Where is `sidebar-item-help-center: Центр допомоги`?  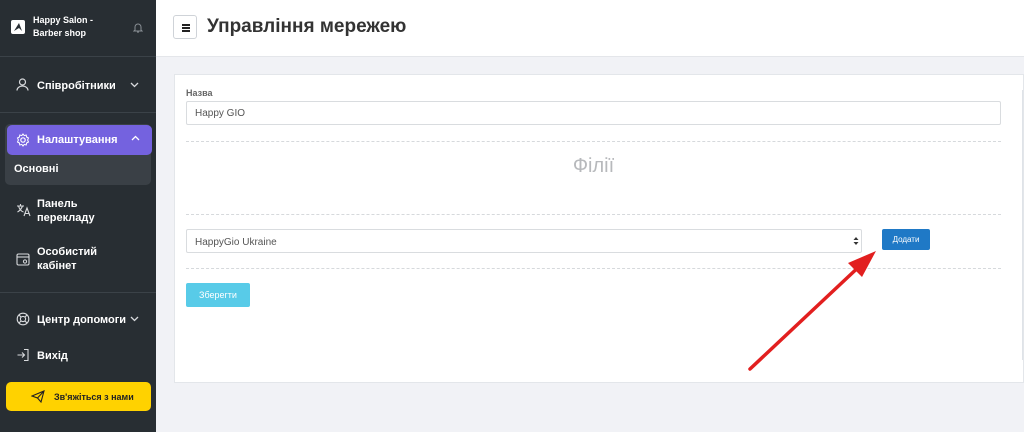
sidebar-item-help-center: Центр допомоги is located at coordinates (78, 320).